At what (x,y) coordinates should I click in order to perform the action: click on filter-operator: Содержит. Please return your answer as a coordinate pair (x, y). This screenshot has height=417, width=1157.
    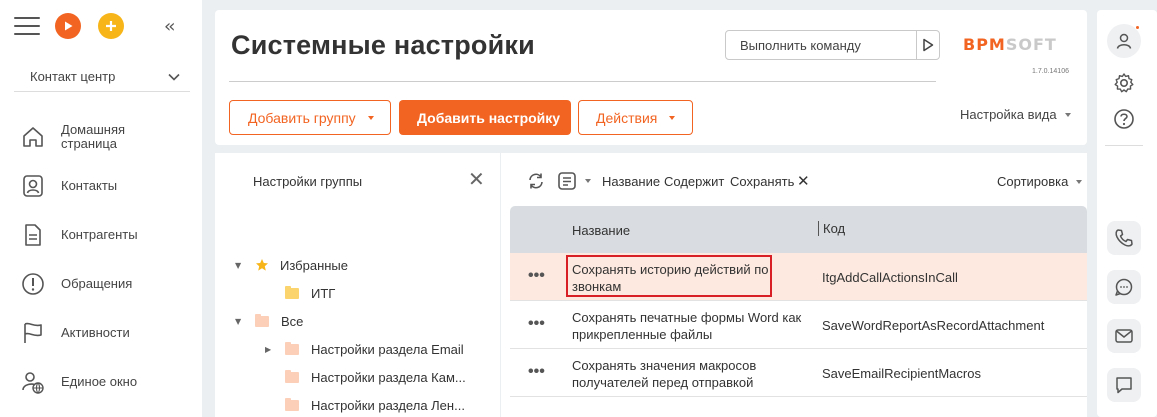
    Looking at the image, I should click on (694, 181).